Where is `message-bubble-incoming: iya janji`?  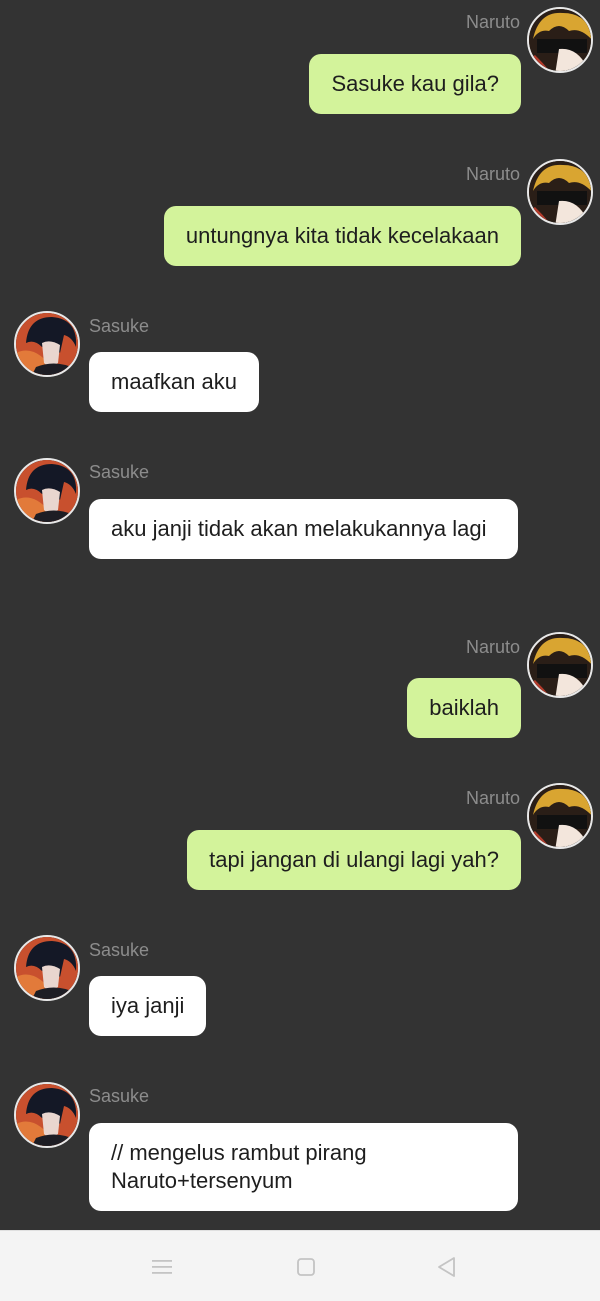
message-bubble-incoming: iya janji is located at coordinates (148, 1006).